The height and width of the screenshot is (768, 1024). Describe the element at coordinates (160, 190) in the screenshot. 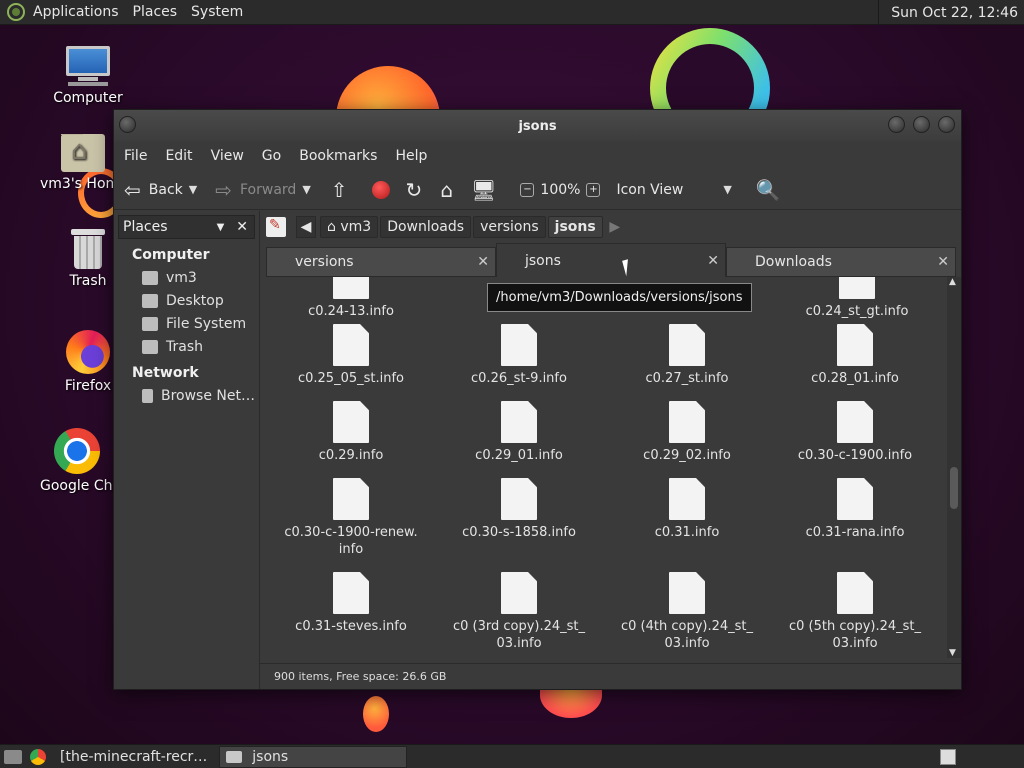

I see `back-button: ⇦ Back ▼` at that location.